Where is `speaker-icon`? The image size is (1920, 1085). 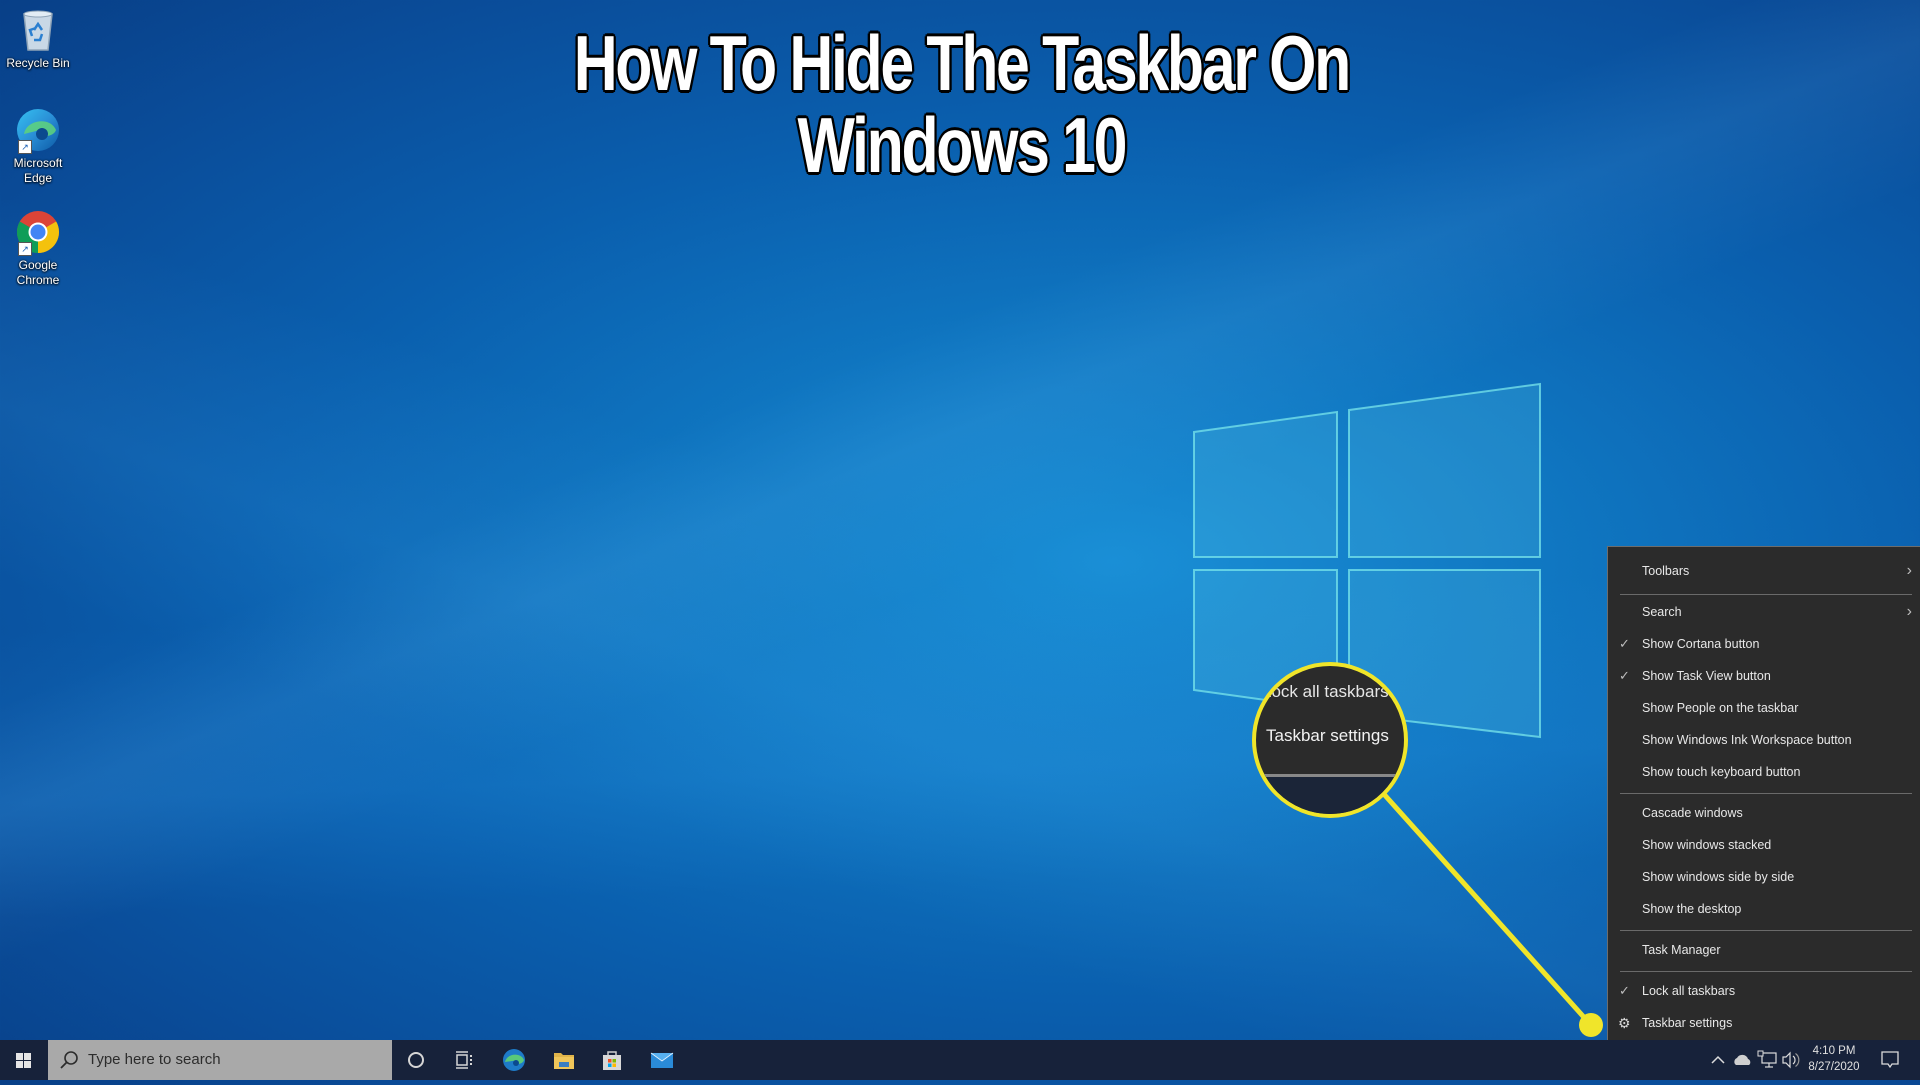 speaker-icon is located at coordinates (1791, 1060).